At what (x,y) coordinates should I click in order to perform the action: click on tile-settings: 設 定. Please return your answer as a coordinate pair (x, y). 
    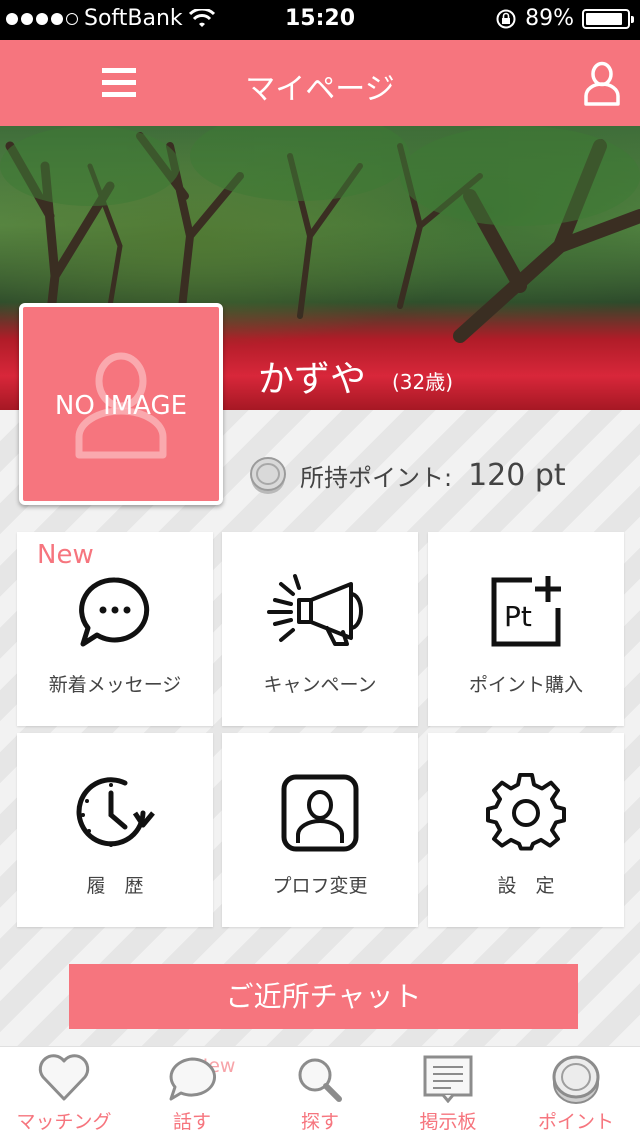
    Looking at the image, I should click on (526, 830).